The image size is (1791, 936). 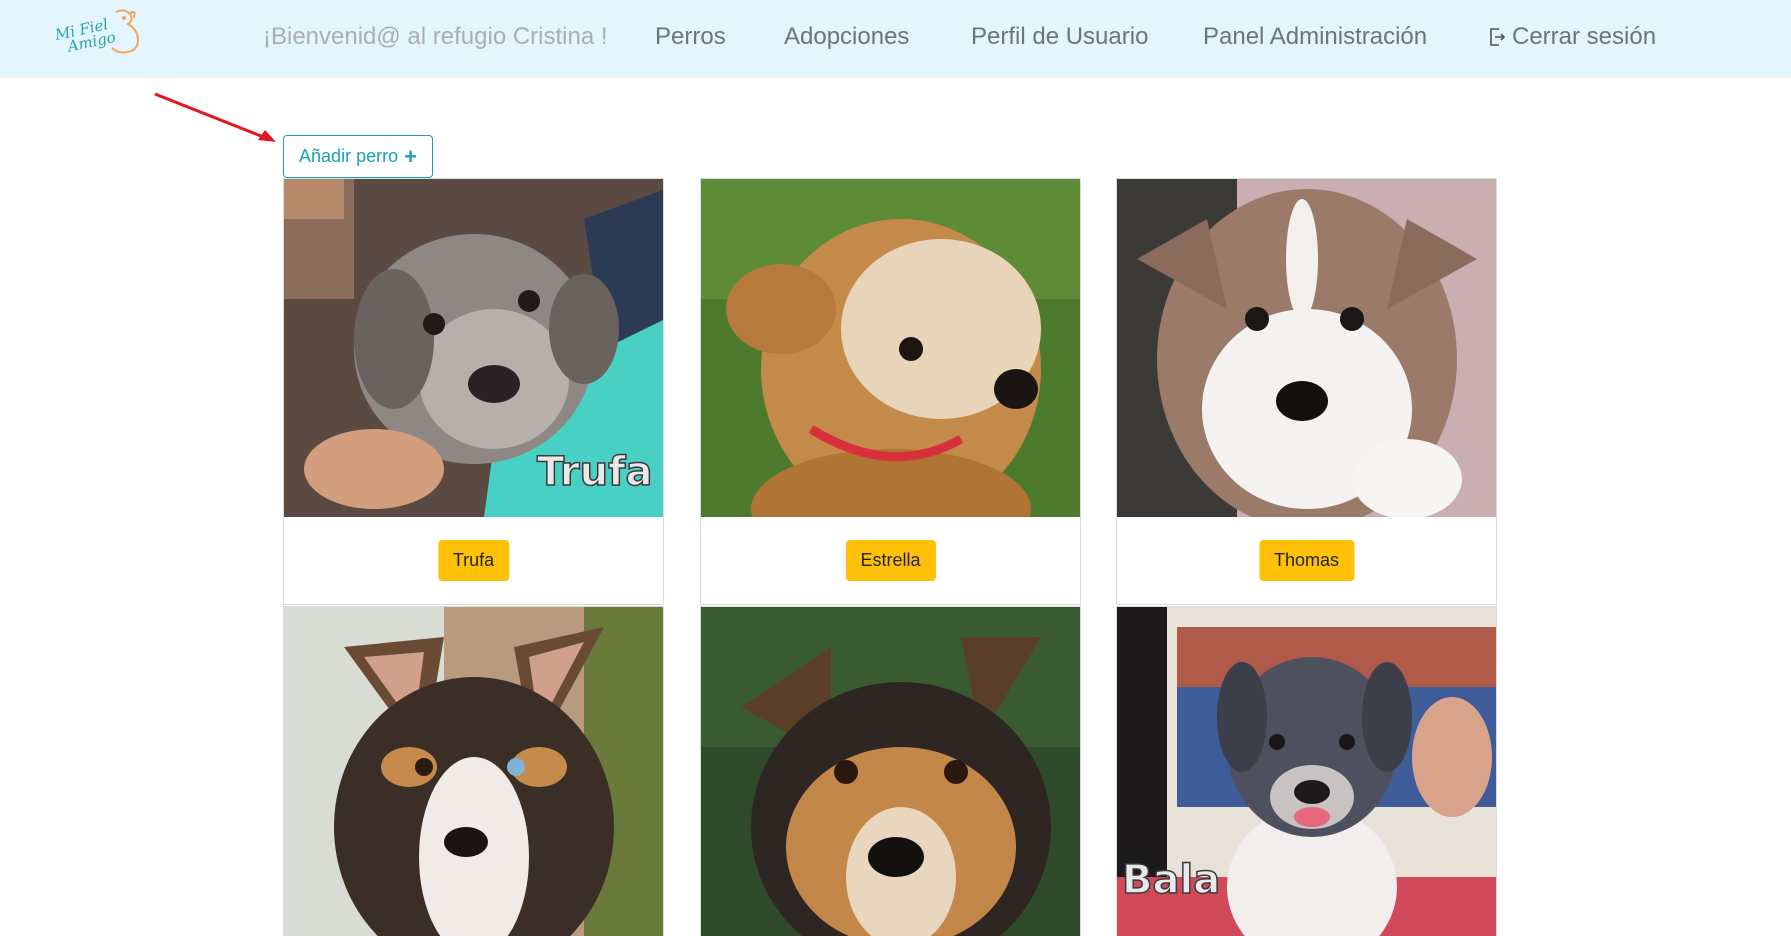 What do you see at coordinates (1584, 36) in the screenshot?
I see `logout-label: Cerrar sesión` at bounding box center [1584, 36].